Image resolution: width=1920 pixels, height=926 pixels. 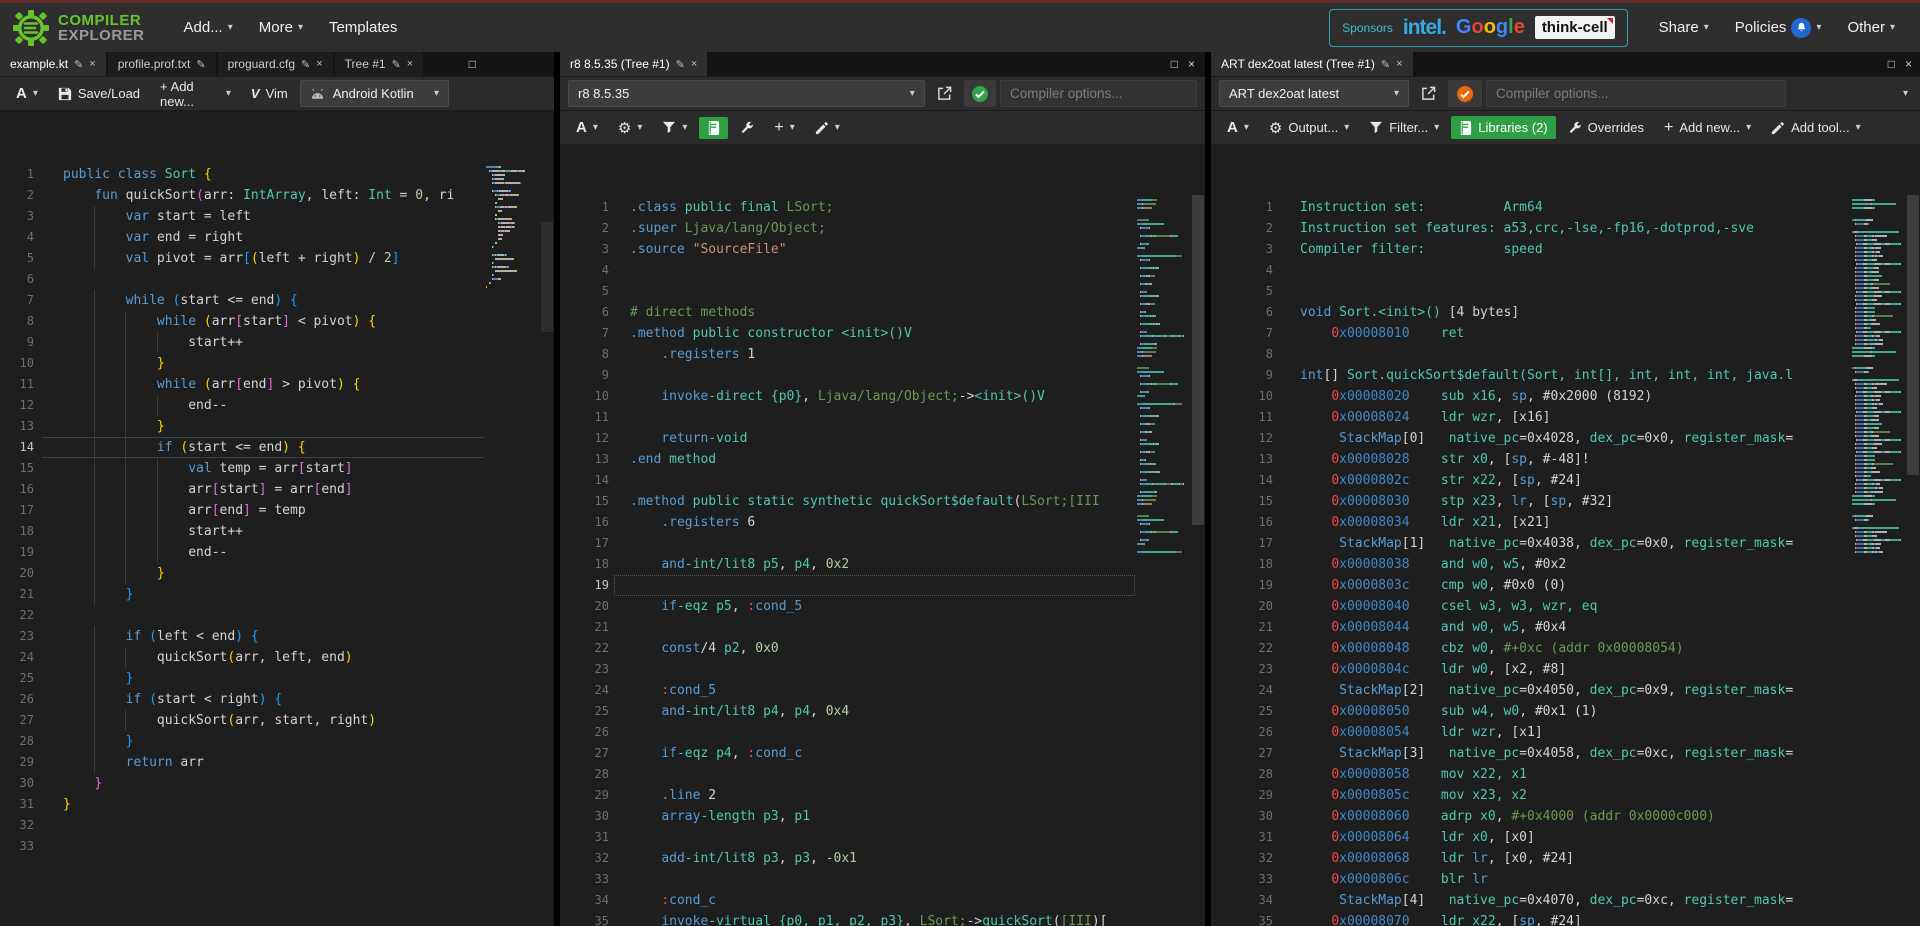 What do you see at coordinates (274, 447) in the screenshot?
I see `code-line: if (start <= end) {` at bounding box center [274, 447].